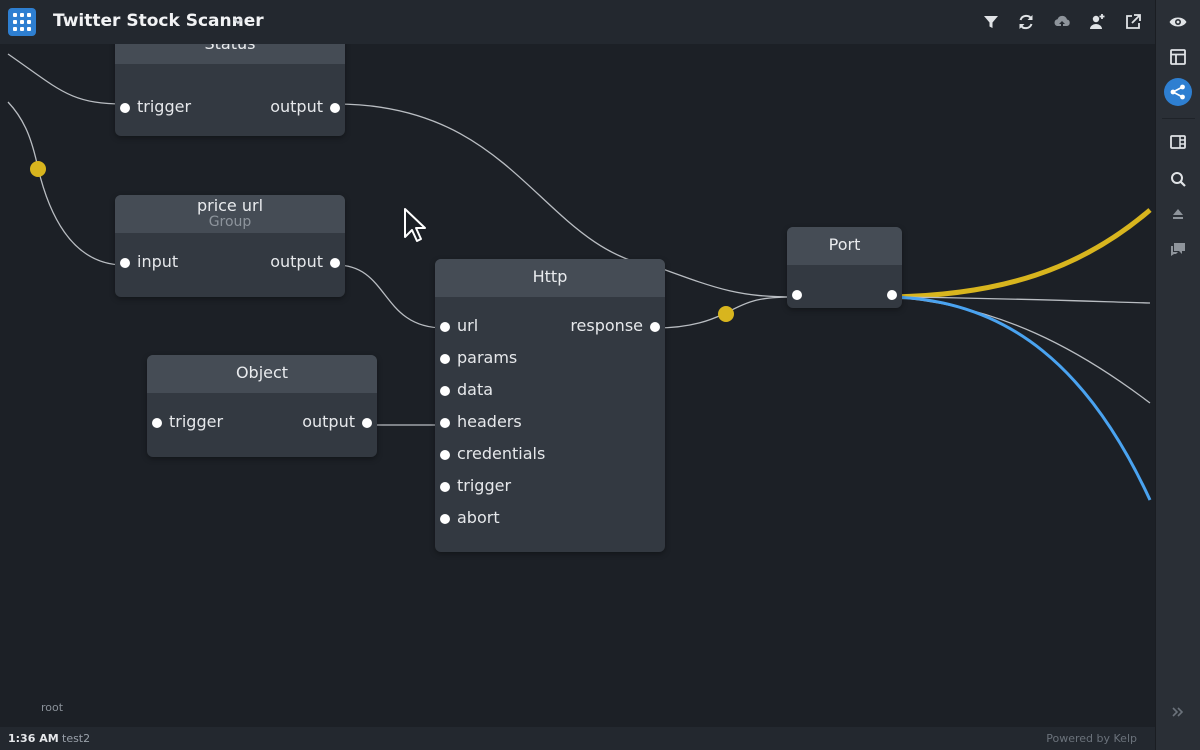 This screenshot has height=750, width=1200. I want to click on layout-icon, so click(1178, 57).